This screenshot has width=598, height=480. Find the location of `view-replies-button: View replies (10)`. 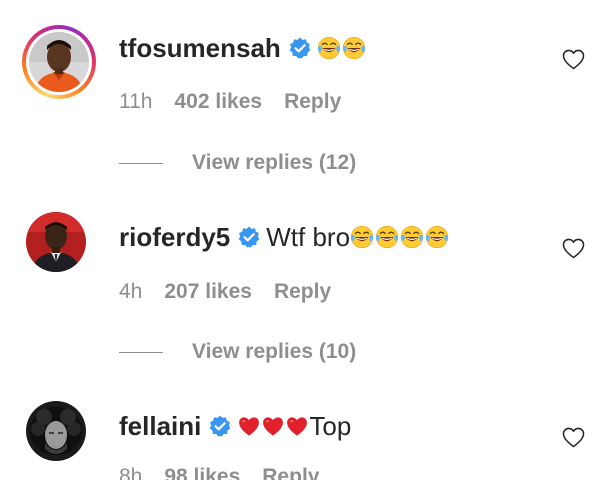

view-replies-button: View replies (10) is located at coordinates (237, 352).